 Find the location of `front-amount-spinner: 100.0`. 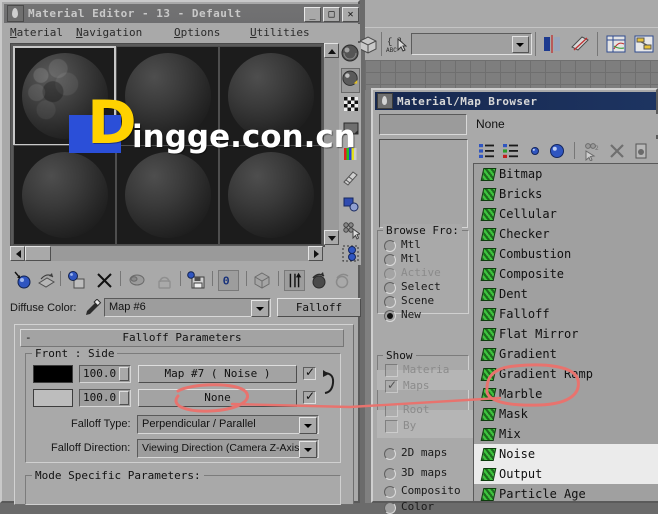

front-amount-spinner: 100.0 is located at coordinates (105, 374).